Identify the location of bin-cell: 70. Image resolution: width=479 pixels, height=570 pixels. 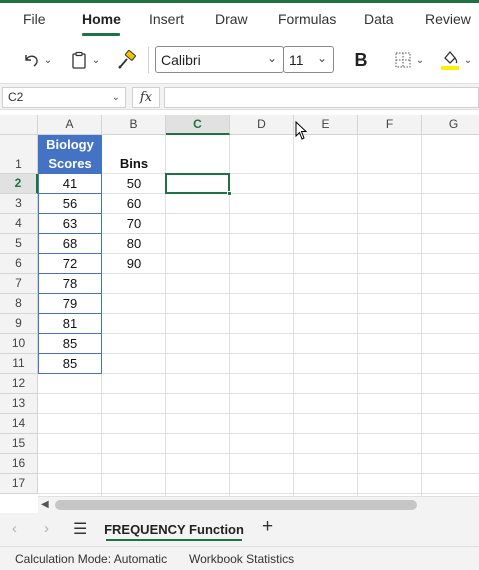
(134, 224).